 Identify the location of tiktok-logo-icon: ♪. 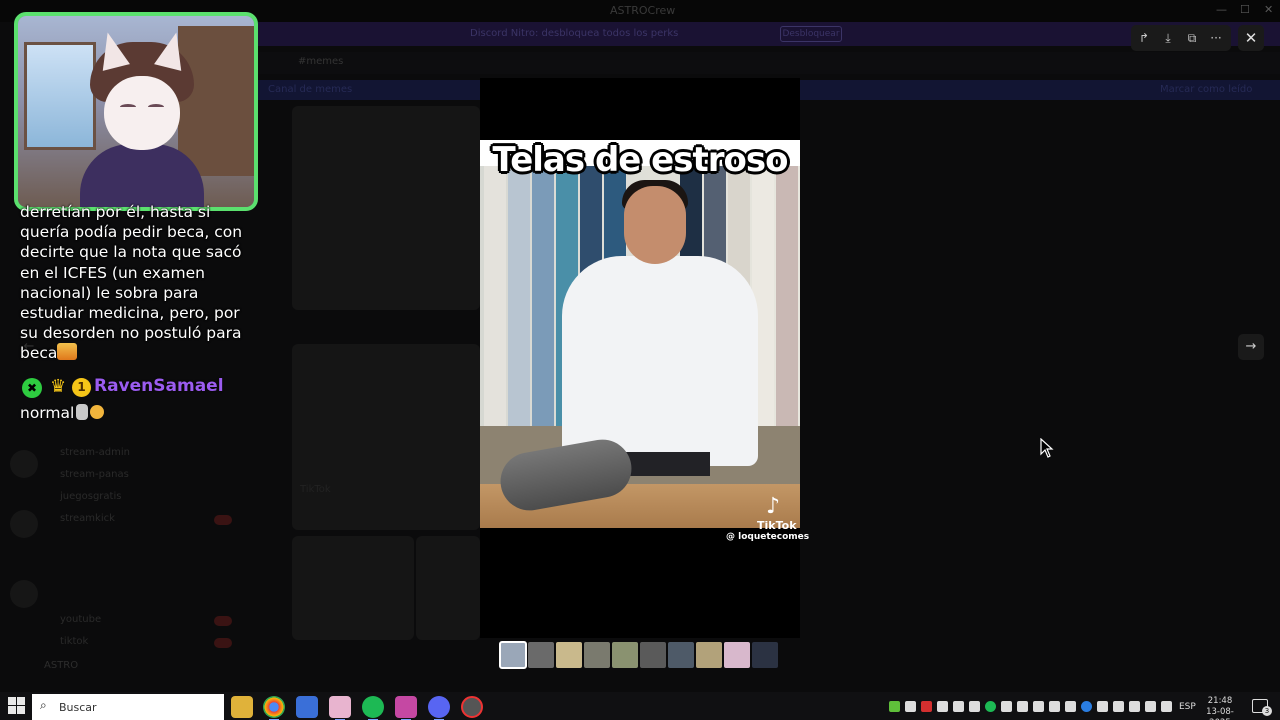
(773, 506).